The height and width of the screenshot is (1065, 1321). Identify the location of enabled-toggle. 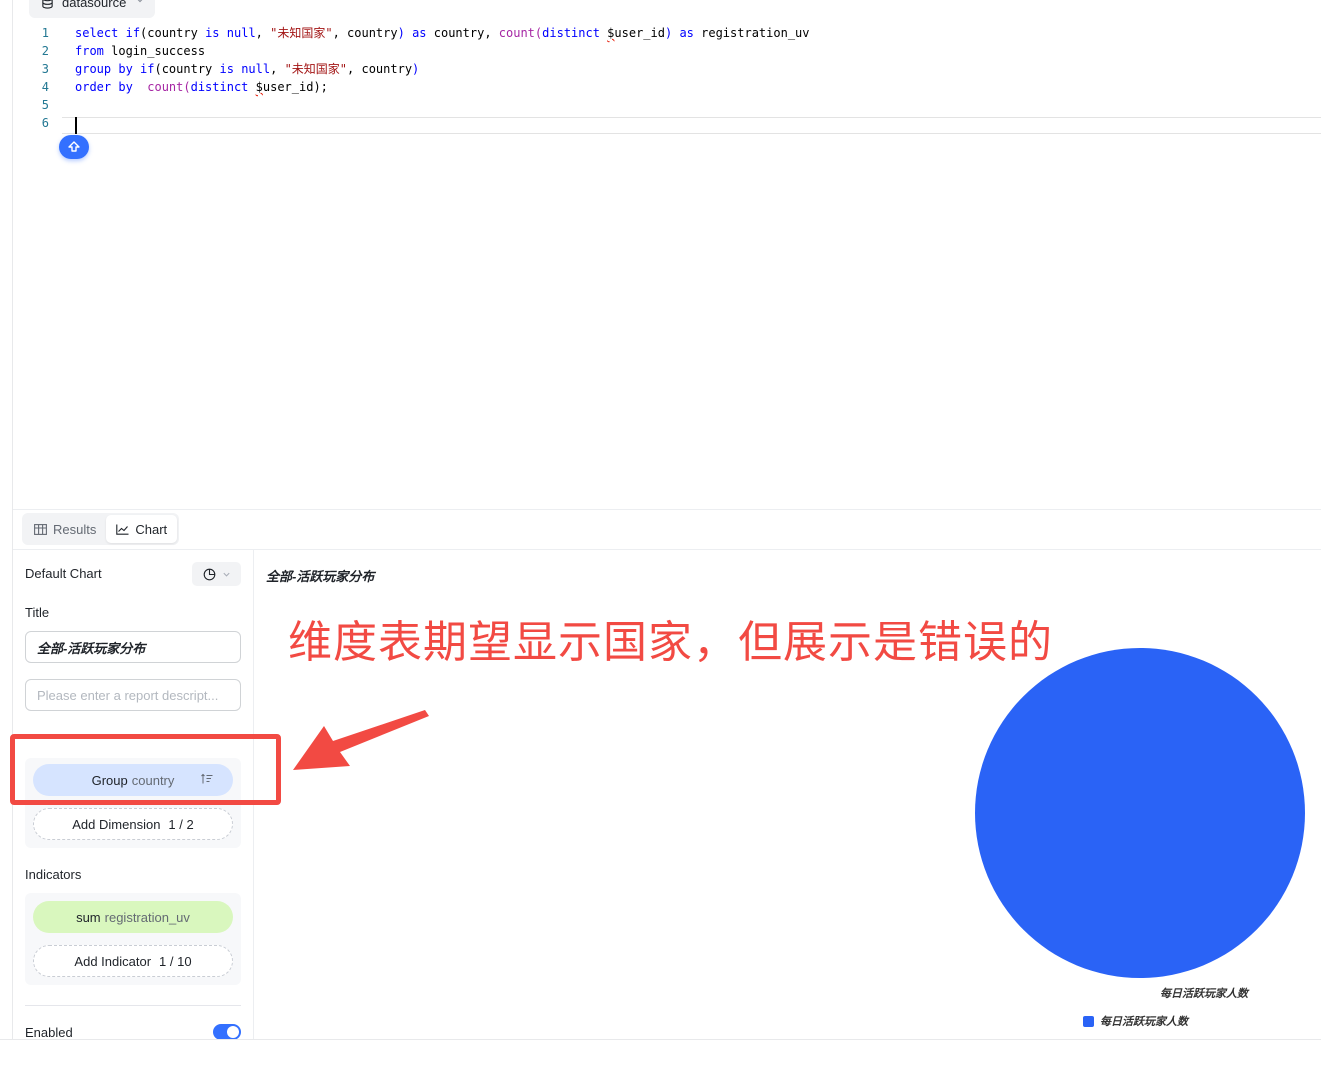
(227, 1032).